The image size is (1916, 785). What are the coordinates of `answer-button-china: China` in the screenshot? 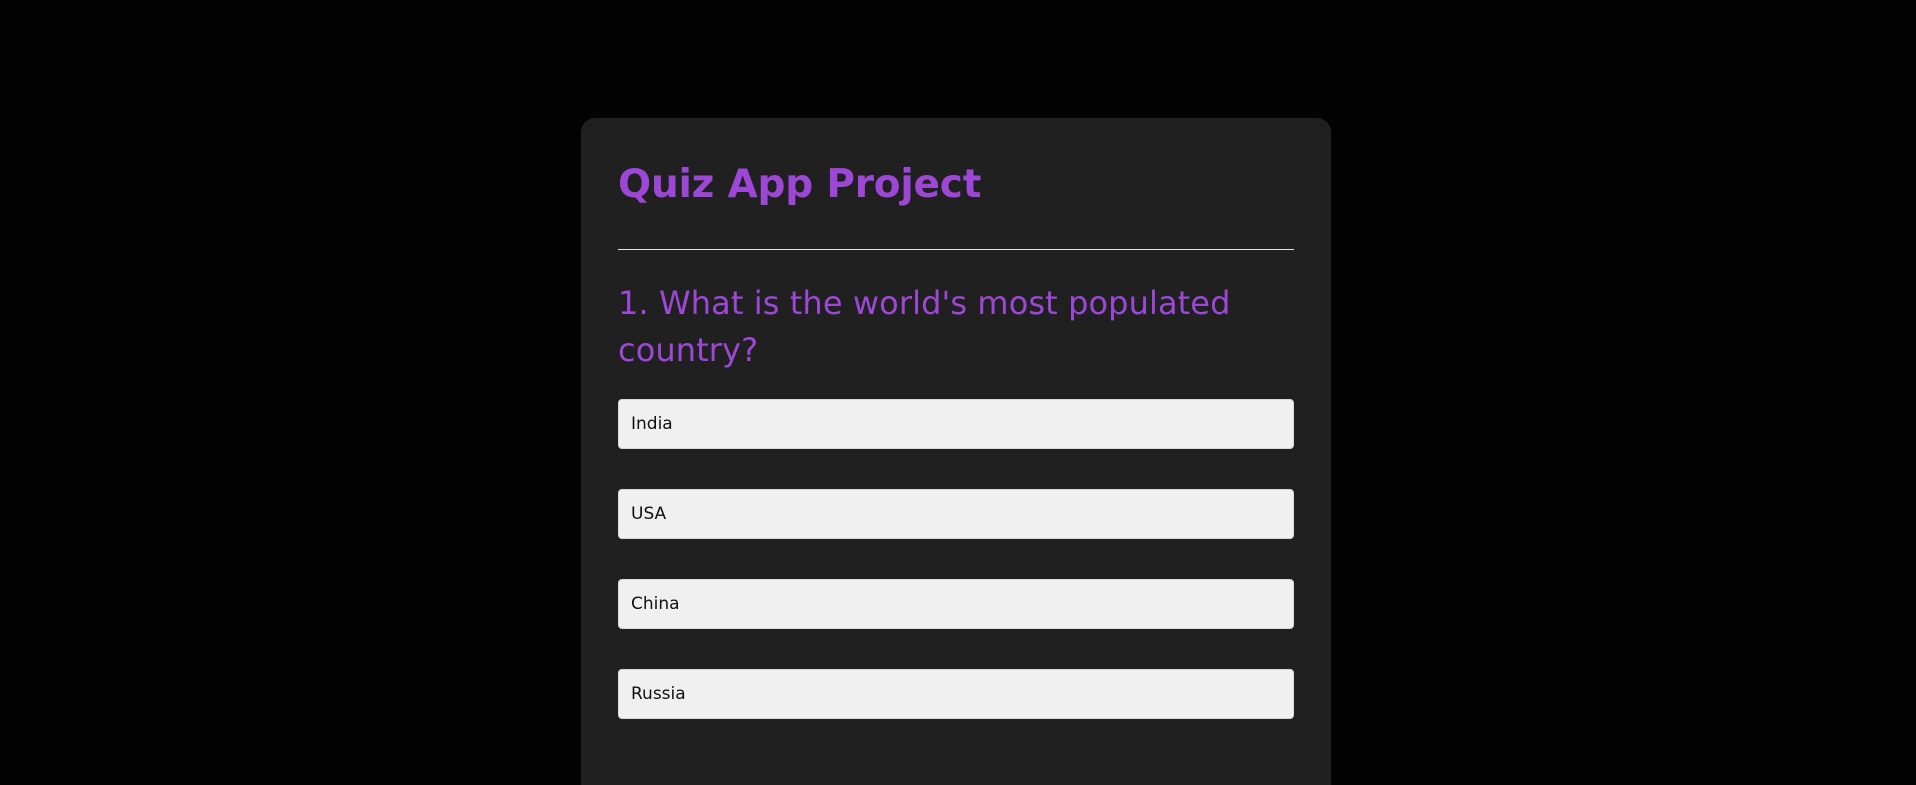 It's located at (956, 604).